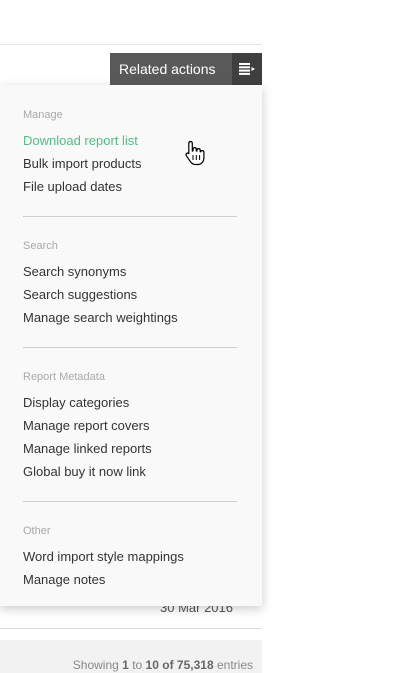  Describe the element at coordinates (72, 186) in the screenshot. I see `menu-item-file-upload-dates: File upload dates` at that location.